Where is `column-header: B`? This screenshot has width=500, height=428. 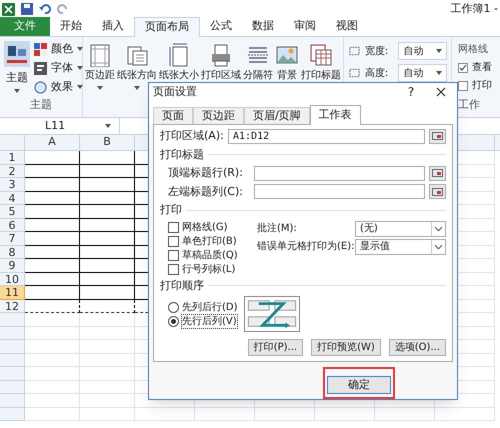 column-header: B is located at coordinates (107, 142).